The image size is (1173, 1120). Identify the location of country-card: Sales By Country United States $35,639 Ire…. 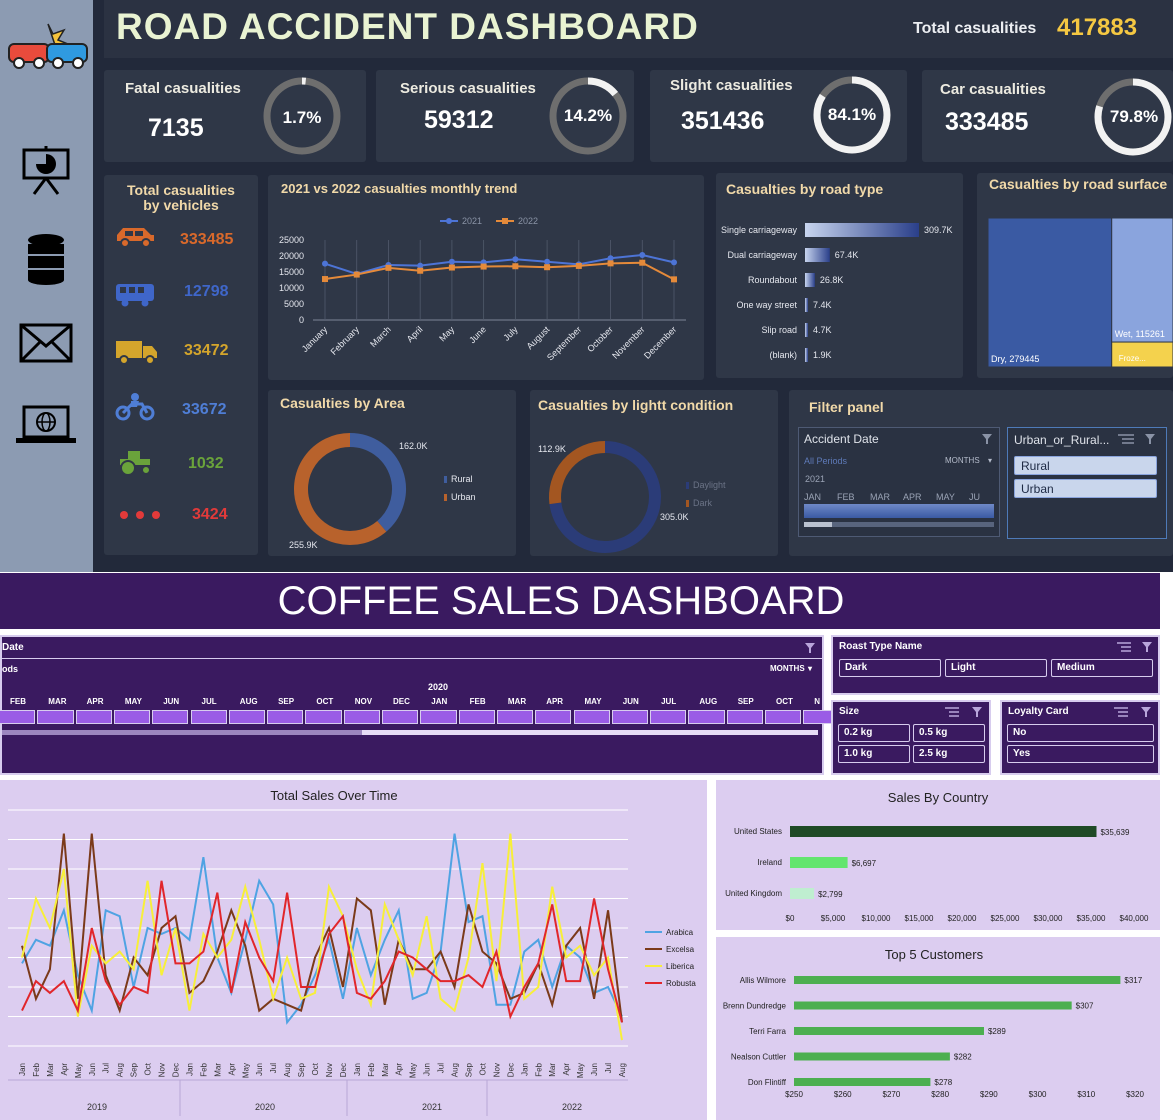
(938, 855).